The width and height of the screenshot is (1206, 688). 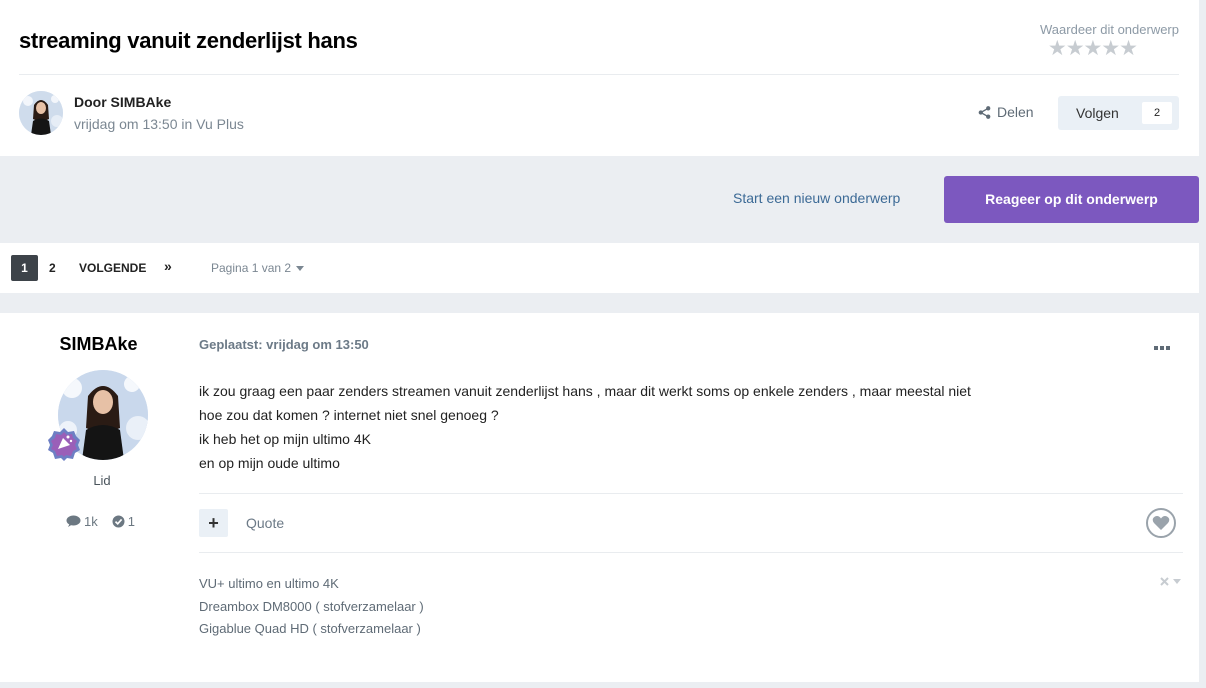 I want to click on share-label: Delen, so click(x=1015, y=112).